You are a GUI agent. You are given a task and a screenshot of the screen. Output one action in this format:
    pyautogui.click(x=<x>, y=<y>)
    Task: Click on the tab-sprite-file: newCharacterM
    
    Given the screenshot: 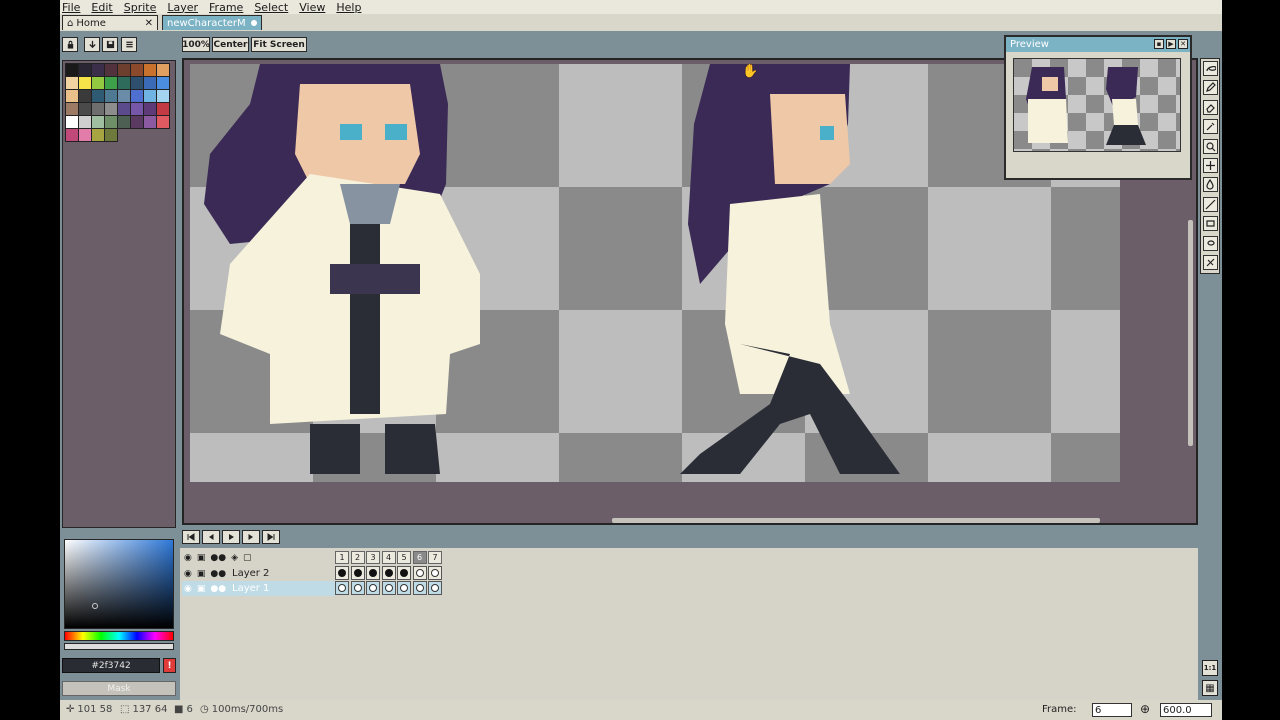 What is the action you would take?
    pyautogui.click(x=212, y=22)
    